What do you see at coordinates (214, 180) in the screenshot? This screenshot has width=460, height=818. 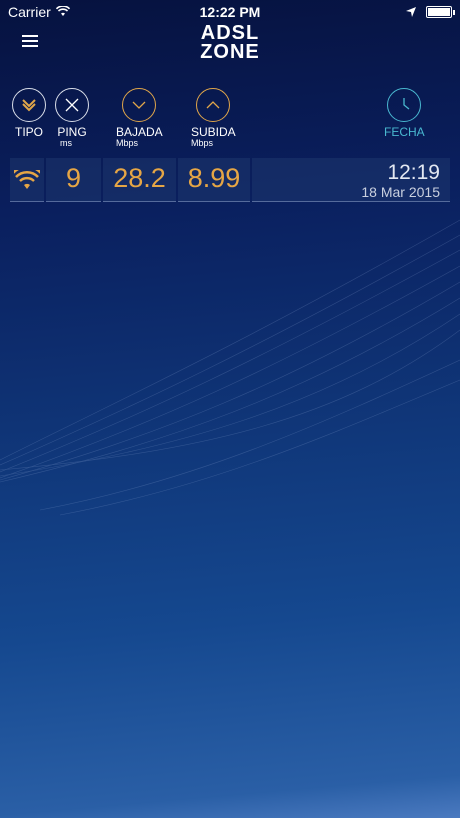 I see `upload-value: 8.99` at bounding box center [214, 180].